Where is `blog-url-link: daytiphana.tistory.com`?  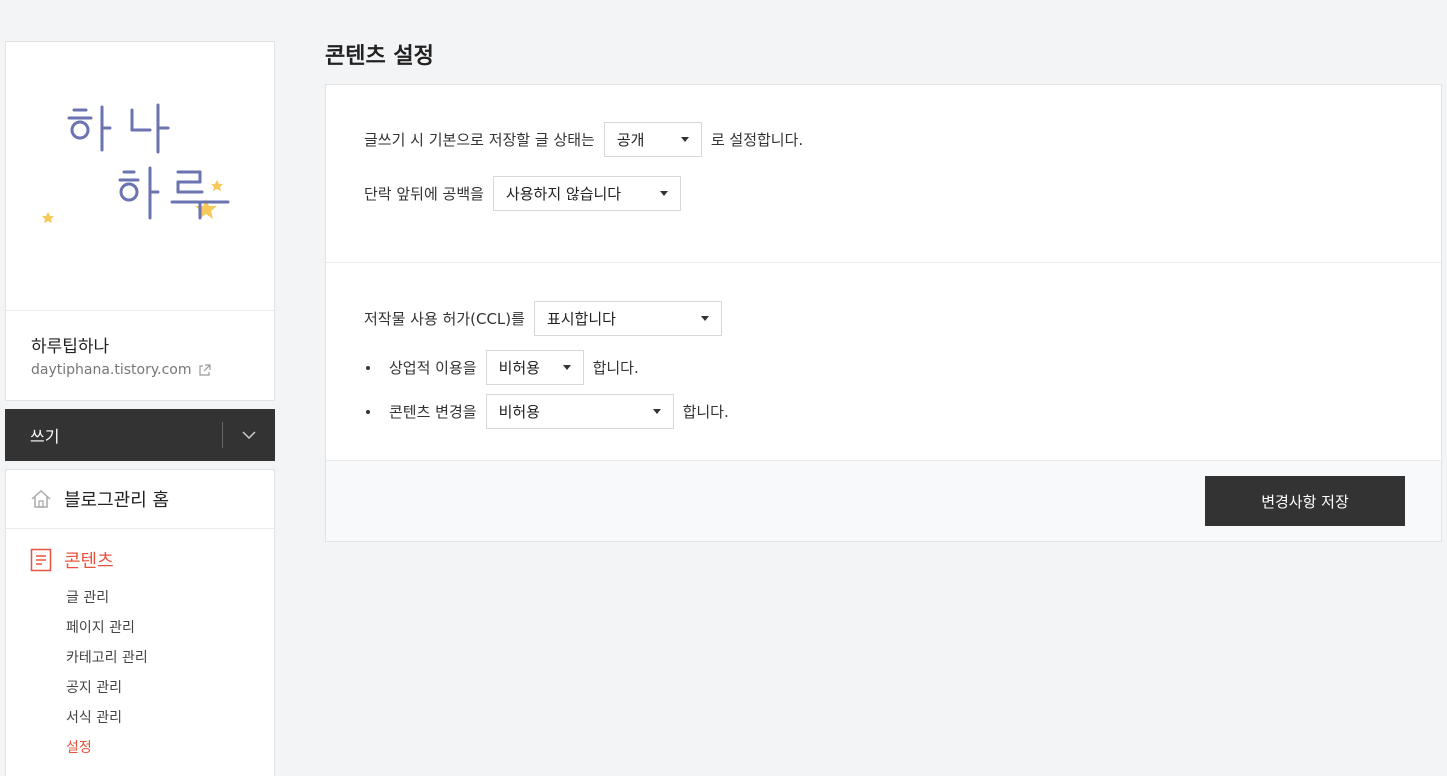
blog-url-link: daytiphana.tistory.com is located at coordinates (121, 370).